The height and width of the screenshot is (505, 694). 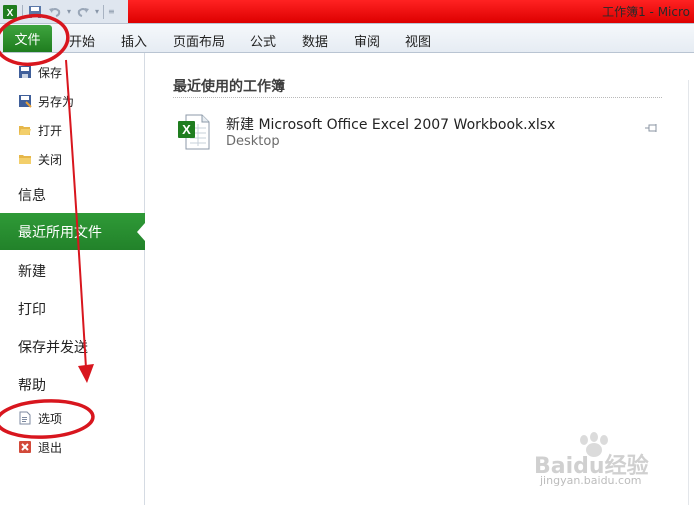 What do you see at coordinates (25, 101) in the screenshot?
I see `save-as-icon` at bounding box center [25, 101].